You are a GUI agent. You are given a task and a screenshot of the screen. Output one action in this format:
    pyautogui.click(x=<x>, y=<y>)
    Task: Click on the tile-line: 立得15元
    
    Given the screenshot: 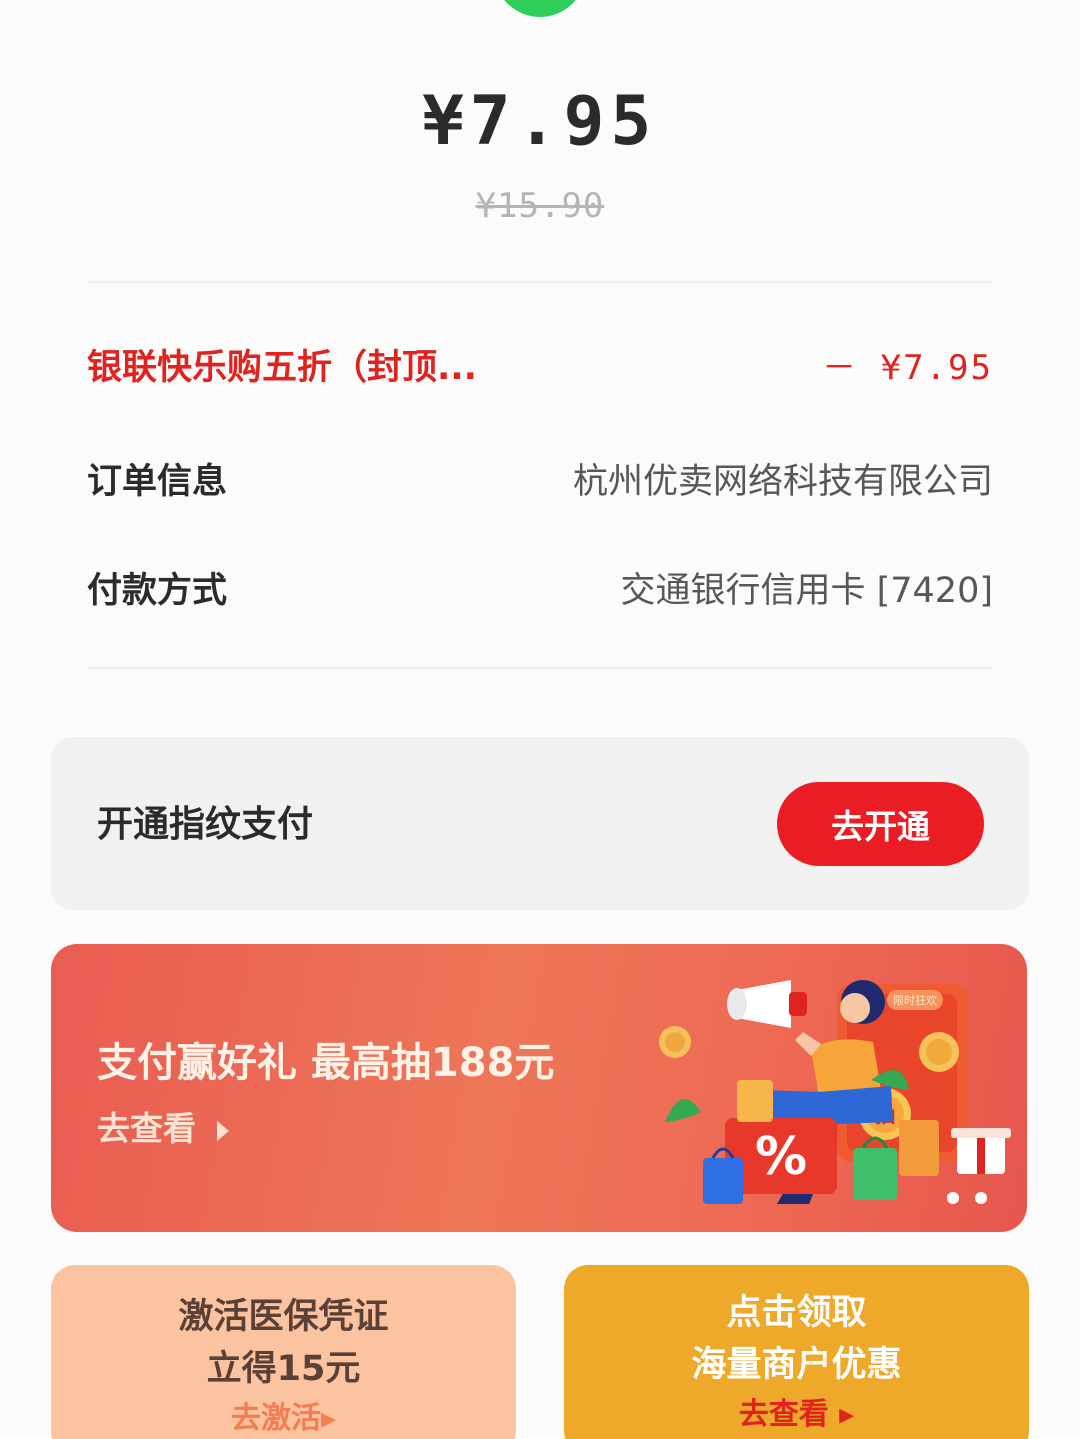 What is the action you would take?
    pyautogui.click(x=283, y=1369)
    